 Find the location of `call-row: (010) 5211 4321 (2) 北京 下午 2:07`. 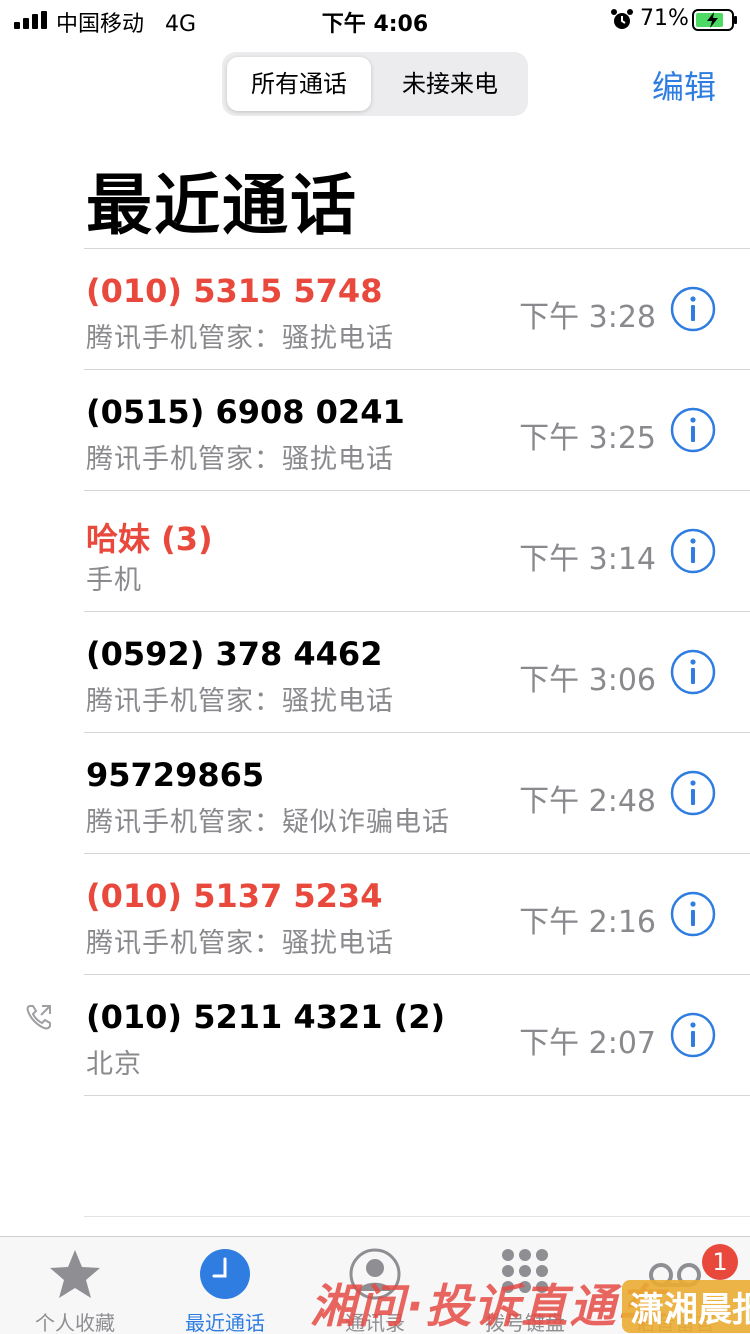

call-row: (010) 5211 4321 (2) 北京 下午 2:07 is located at coordinates (375, 1034).